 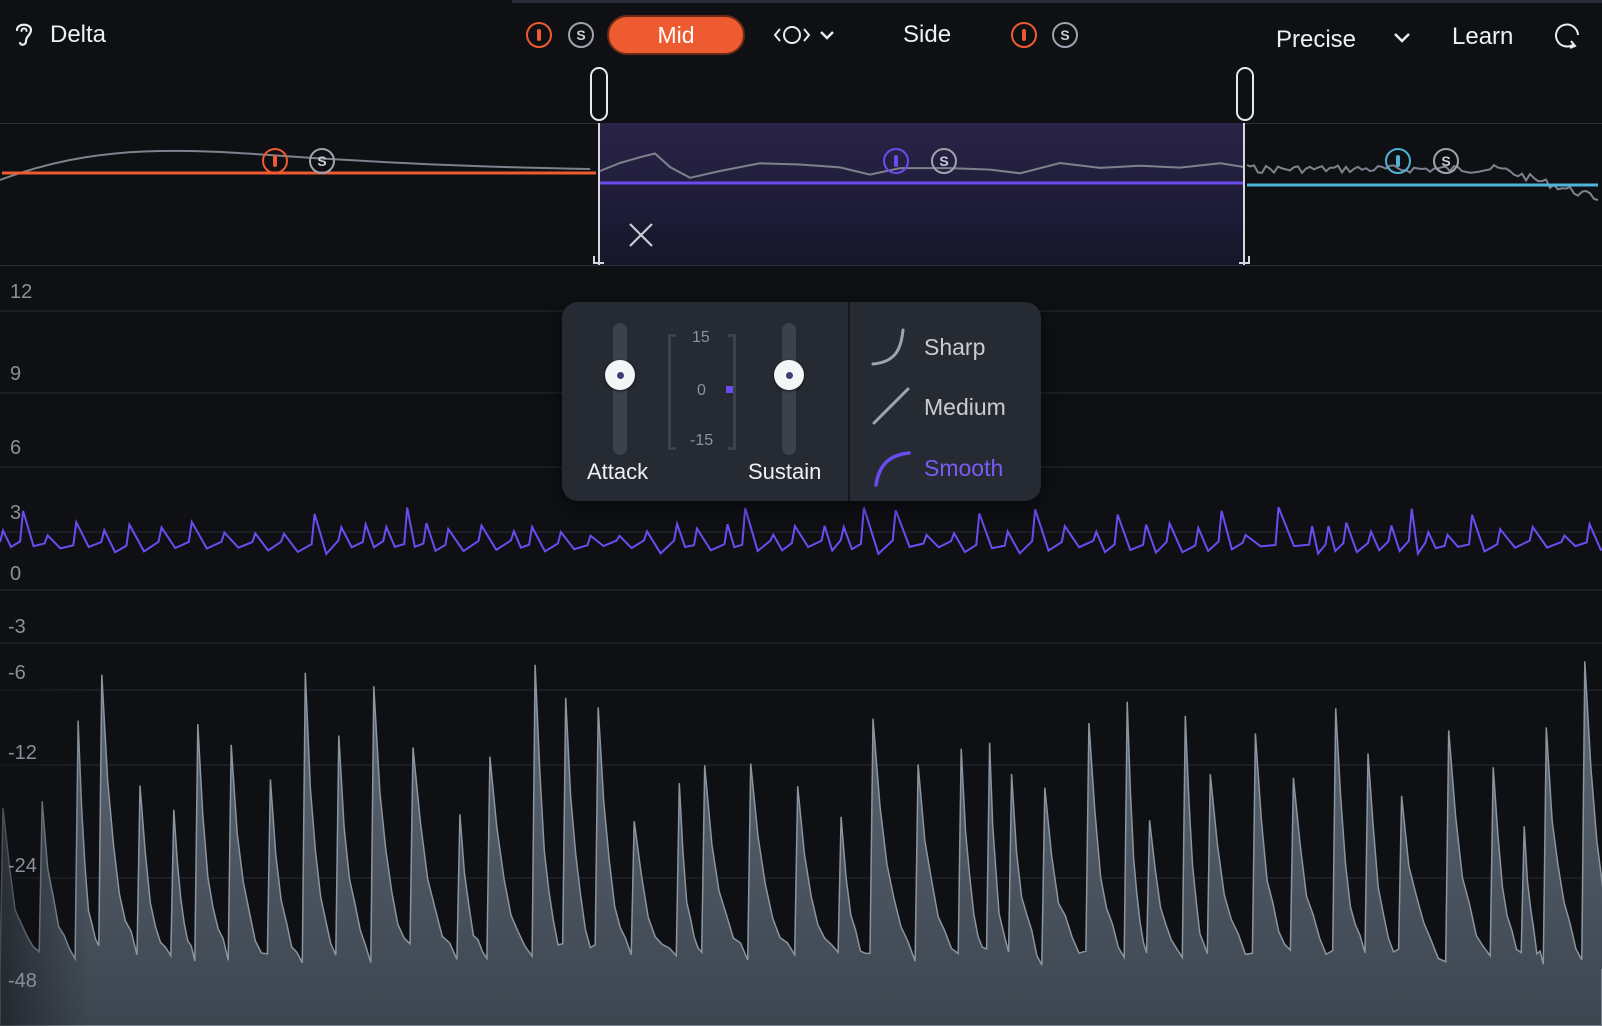 I want to click on db-label: 9, so click(x=16, y=374).